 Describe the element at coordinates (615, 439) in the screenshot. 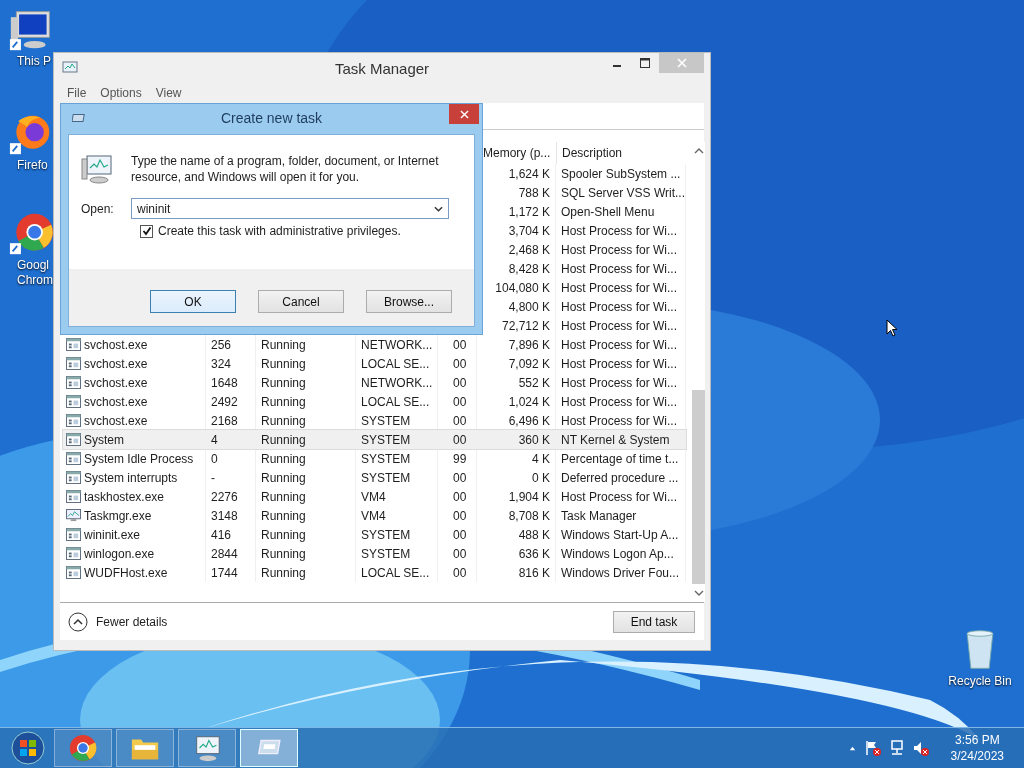

I see `table-cell: NT Kernel & System` at that location.